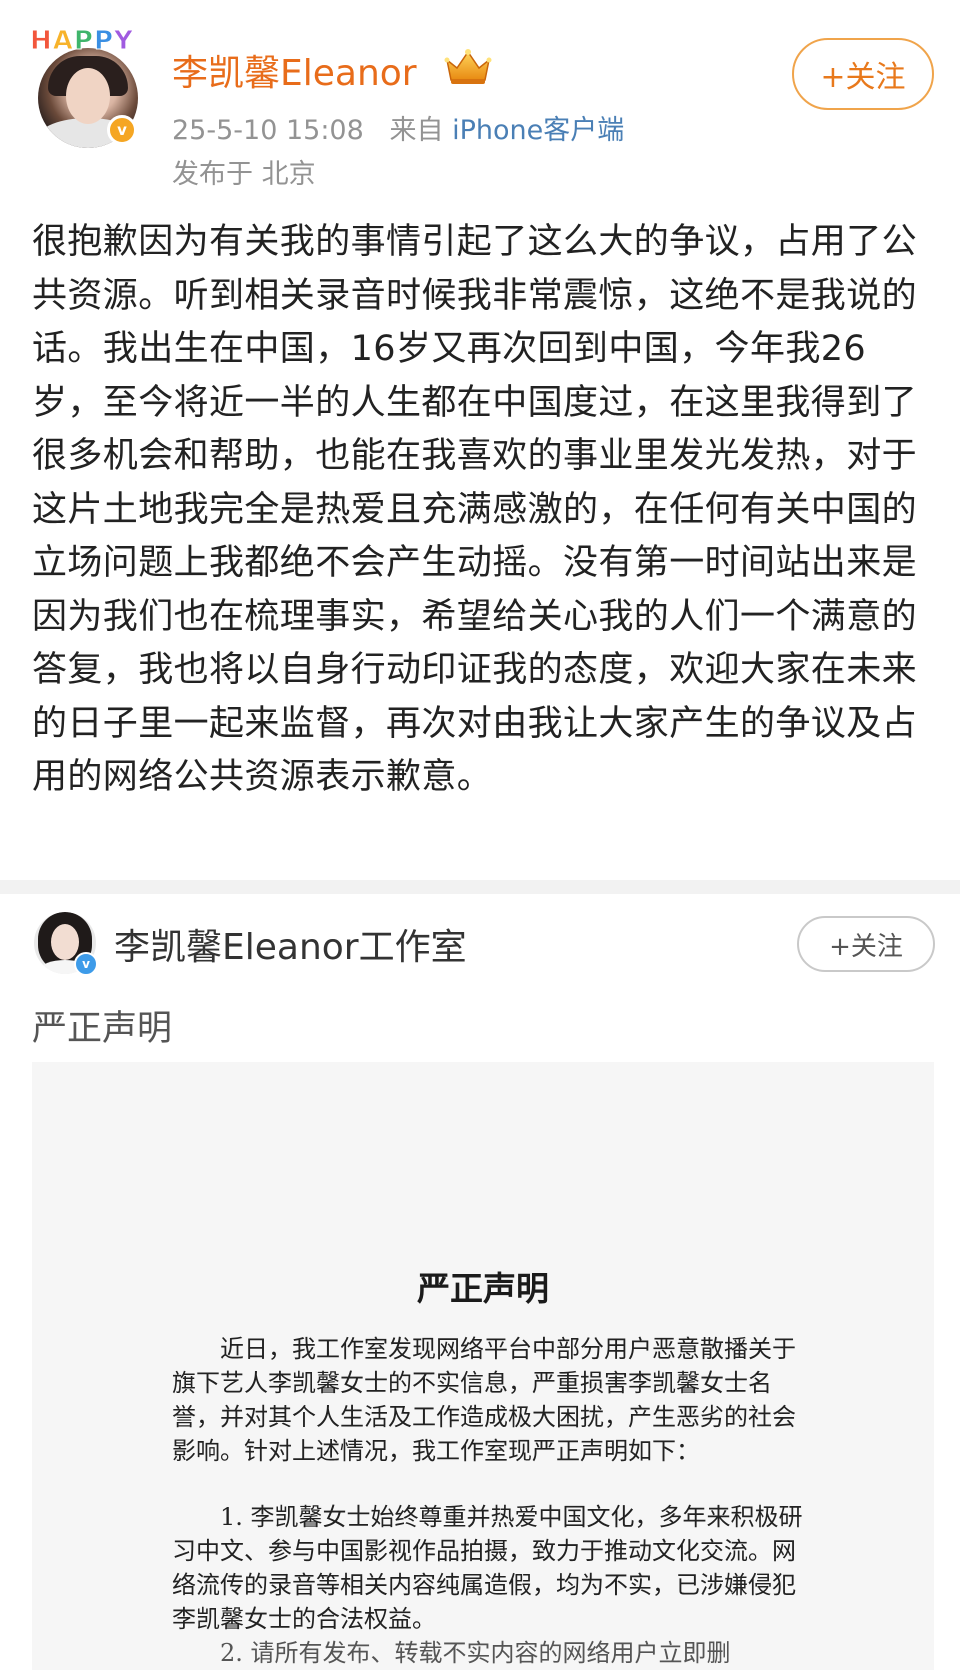 The height and width of the screenshot is (1670, 960). I want to click on studio-username: 李凯馨Eleanor工作室, so click(290, 944).